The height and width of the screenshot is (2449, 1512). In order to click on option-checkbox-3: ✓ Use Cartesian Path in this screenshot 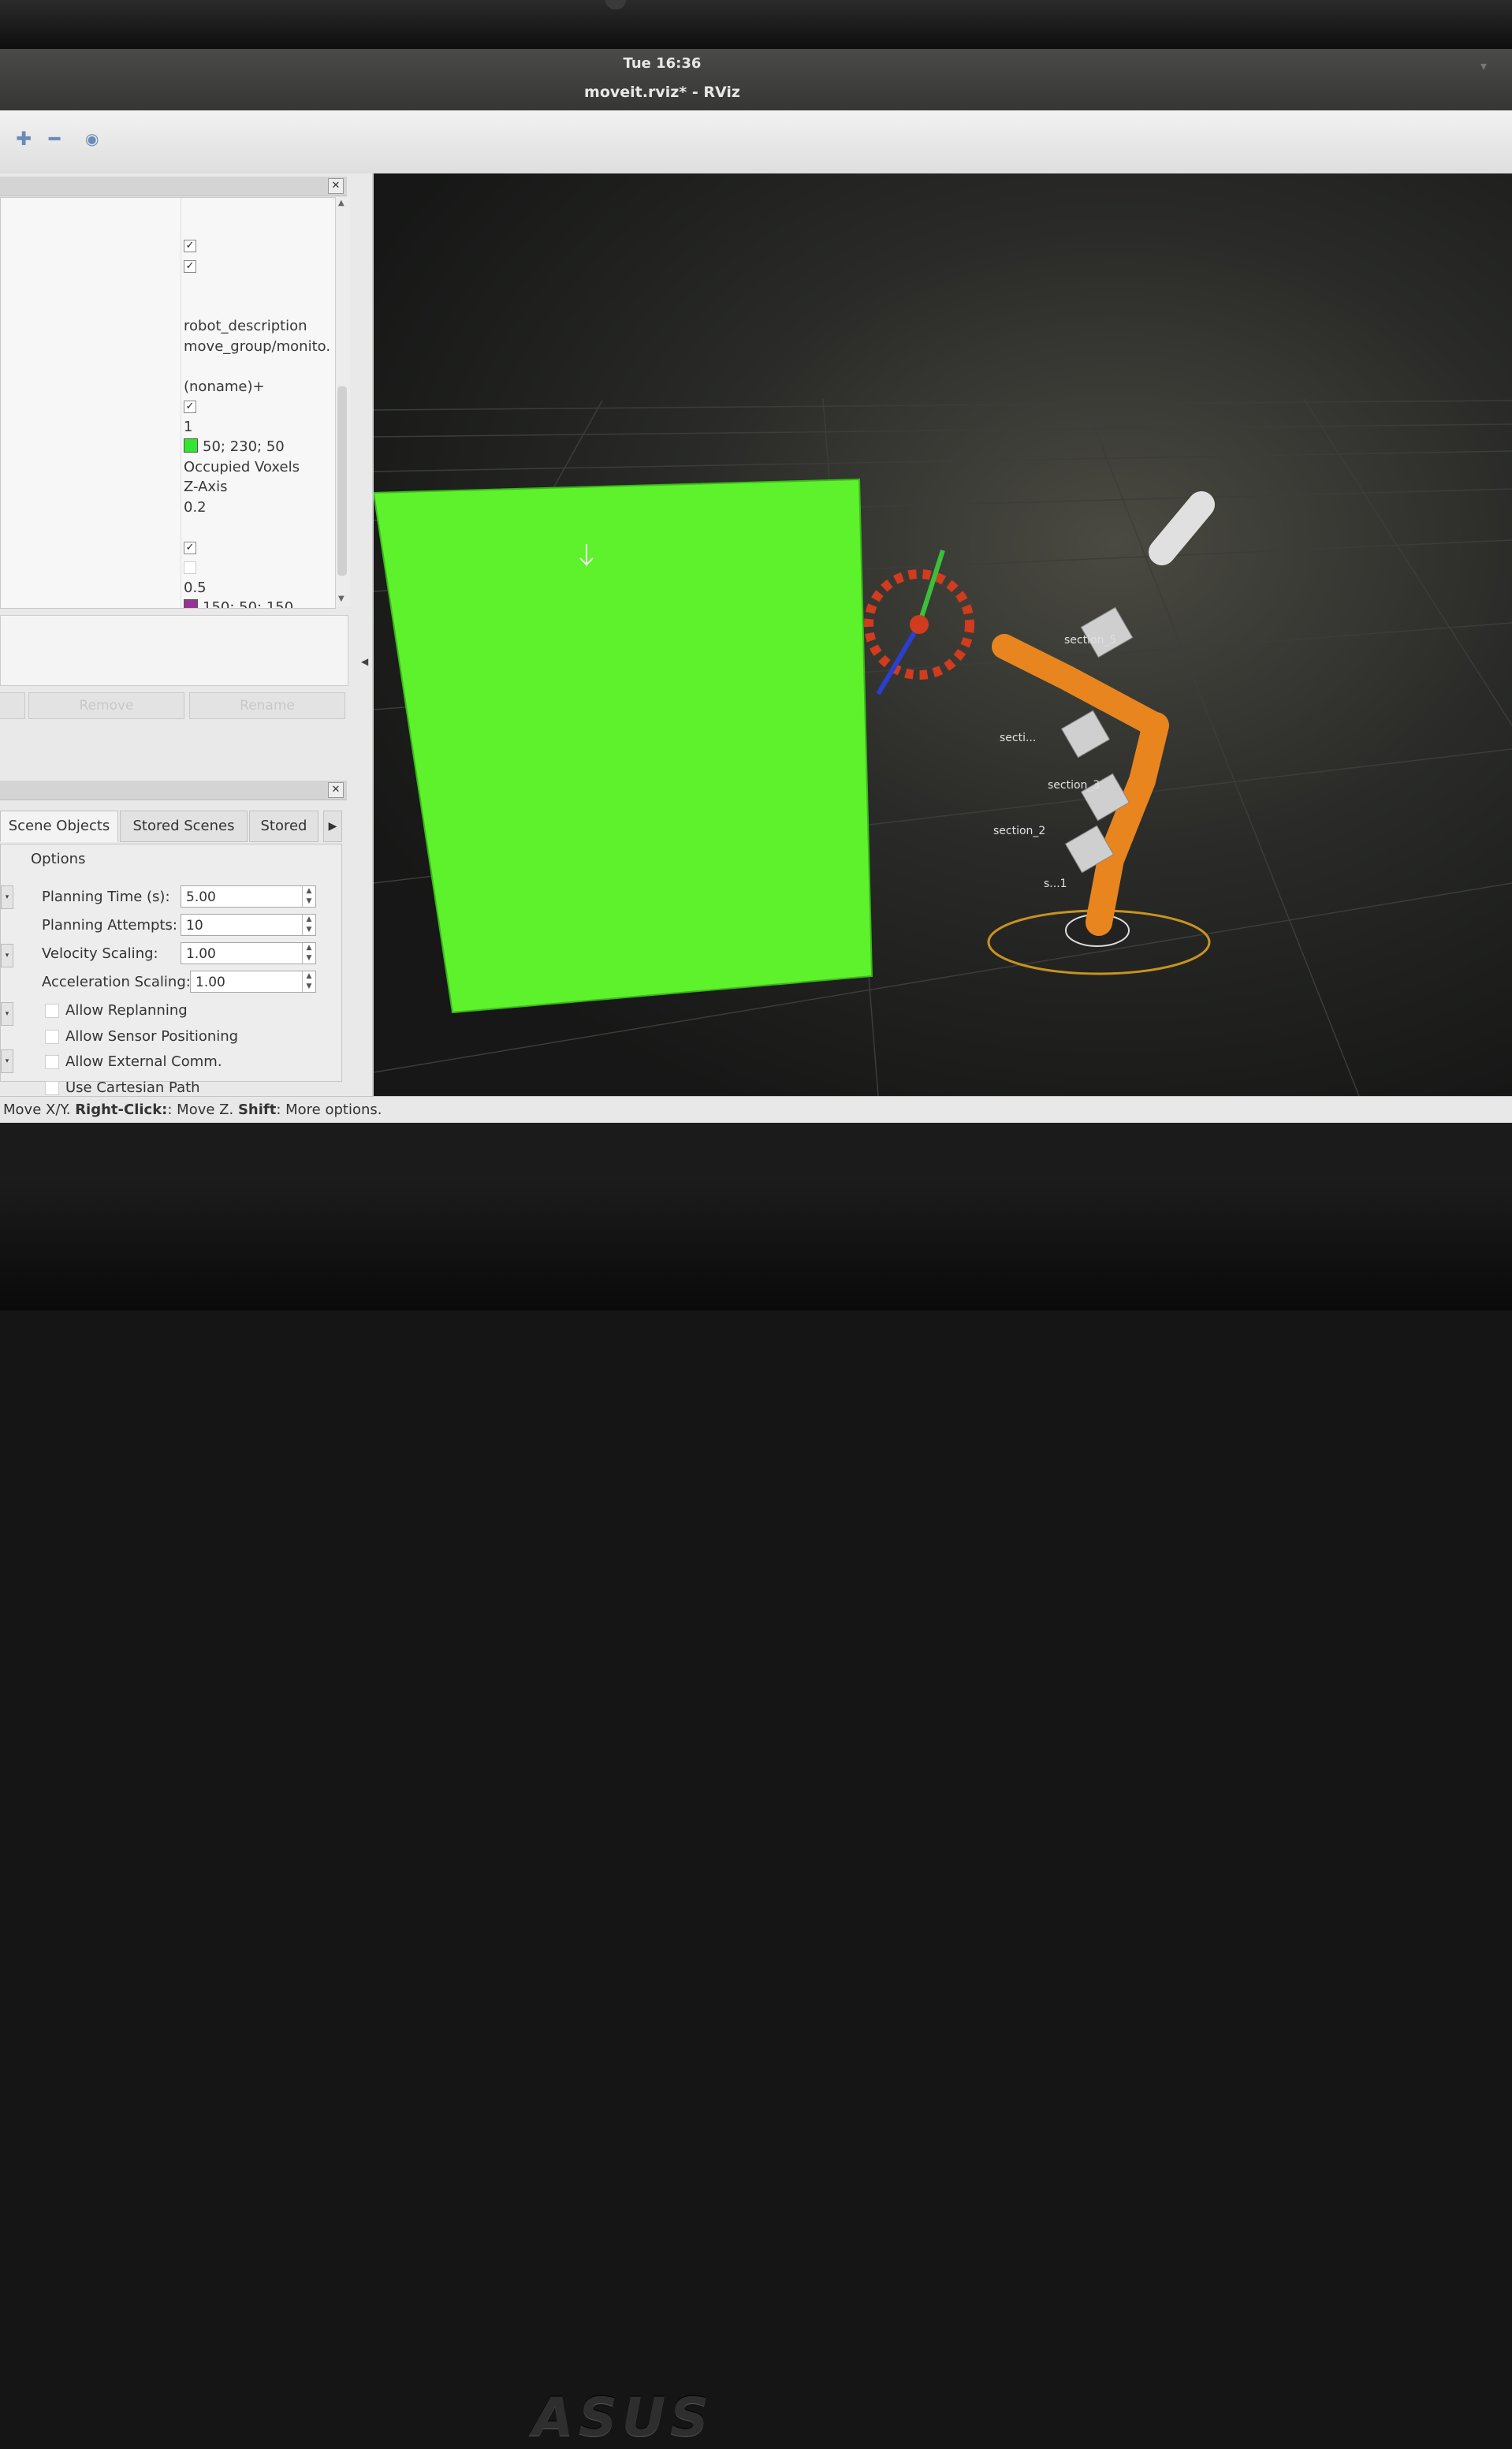, I will do `click(123, 1087)`.